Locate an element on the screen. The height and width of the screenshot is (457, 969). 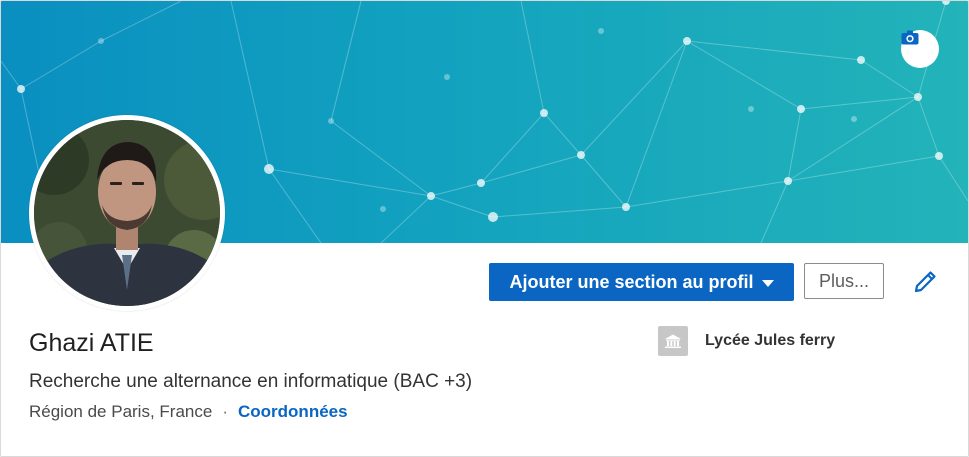
education-entry: Lycée Jules ferry is located at coordinates (746, 341).